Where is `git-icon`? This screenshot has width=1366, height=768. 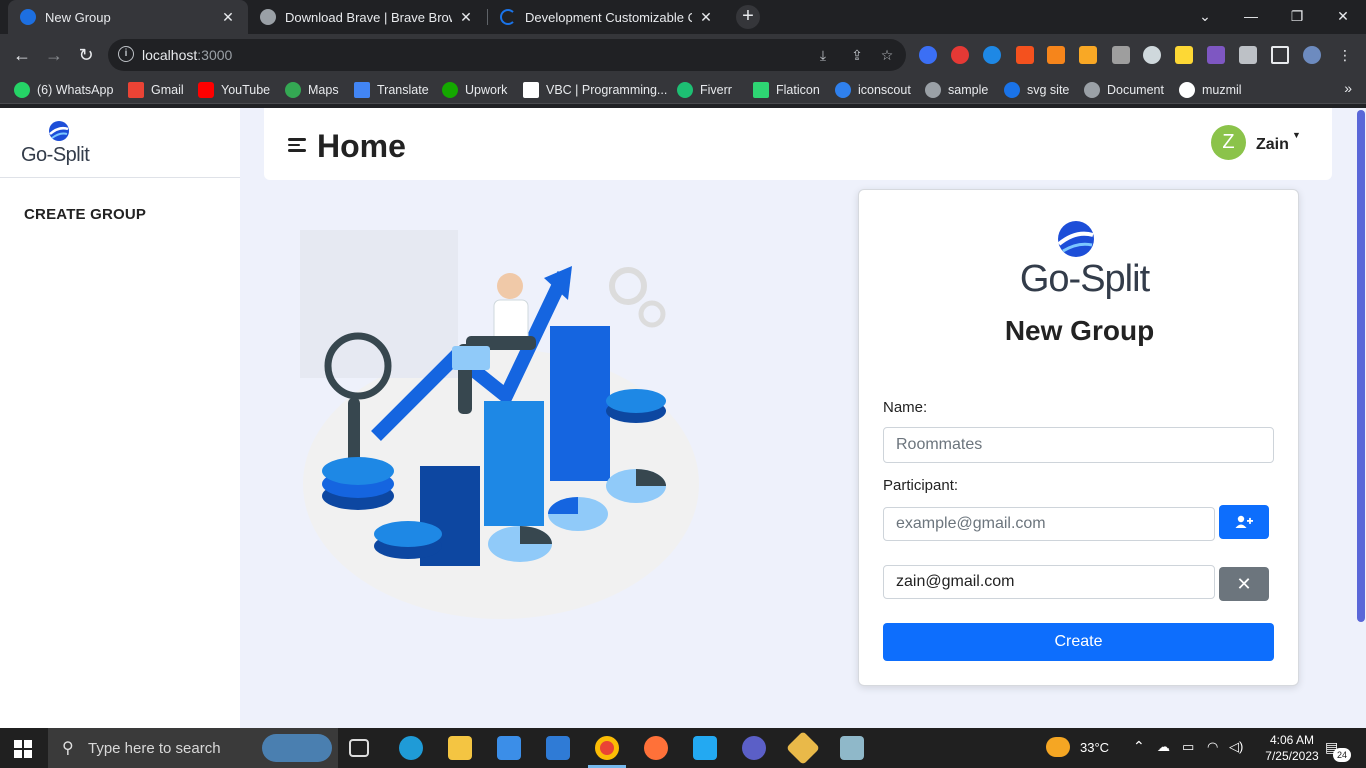 git-icon is located at coordinates (803, 748).